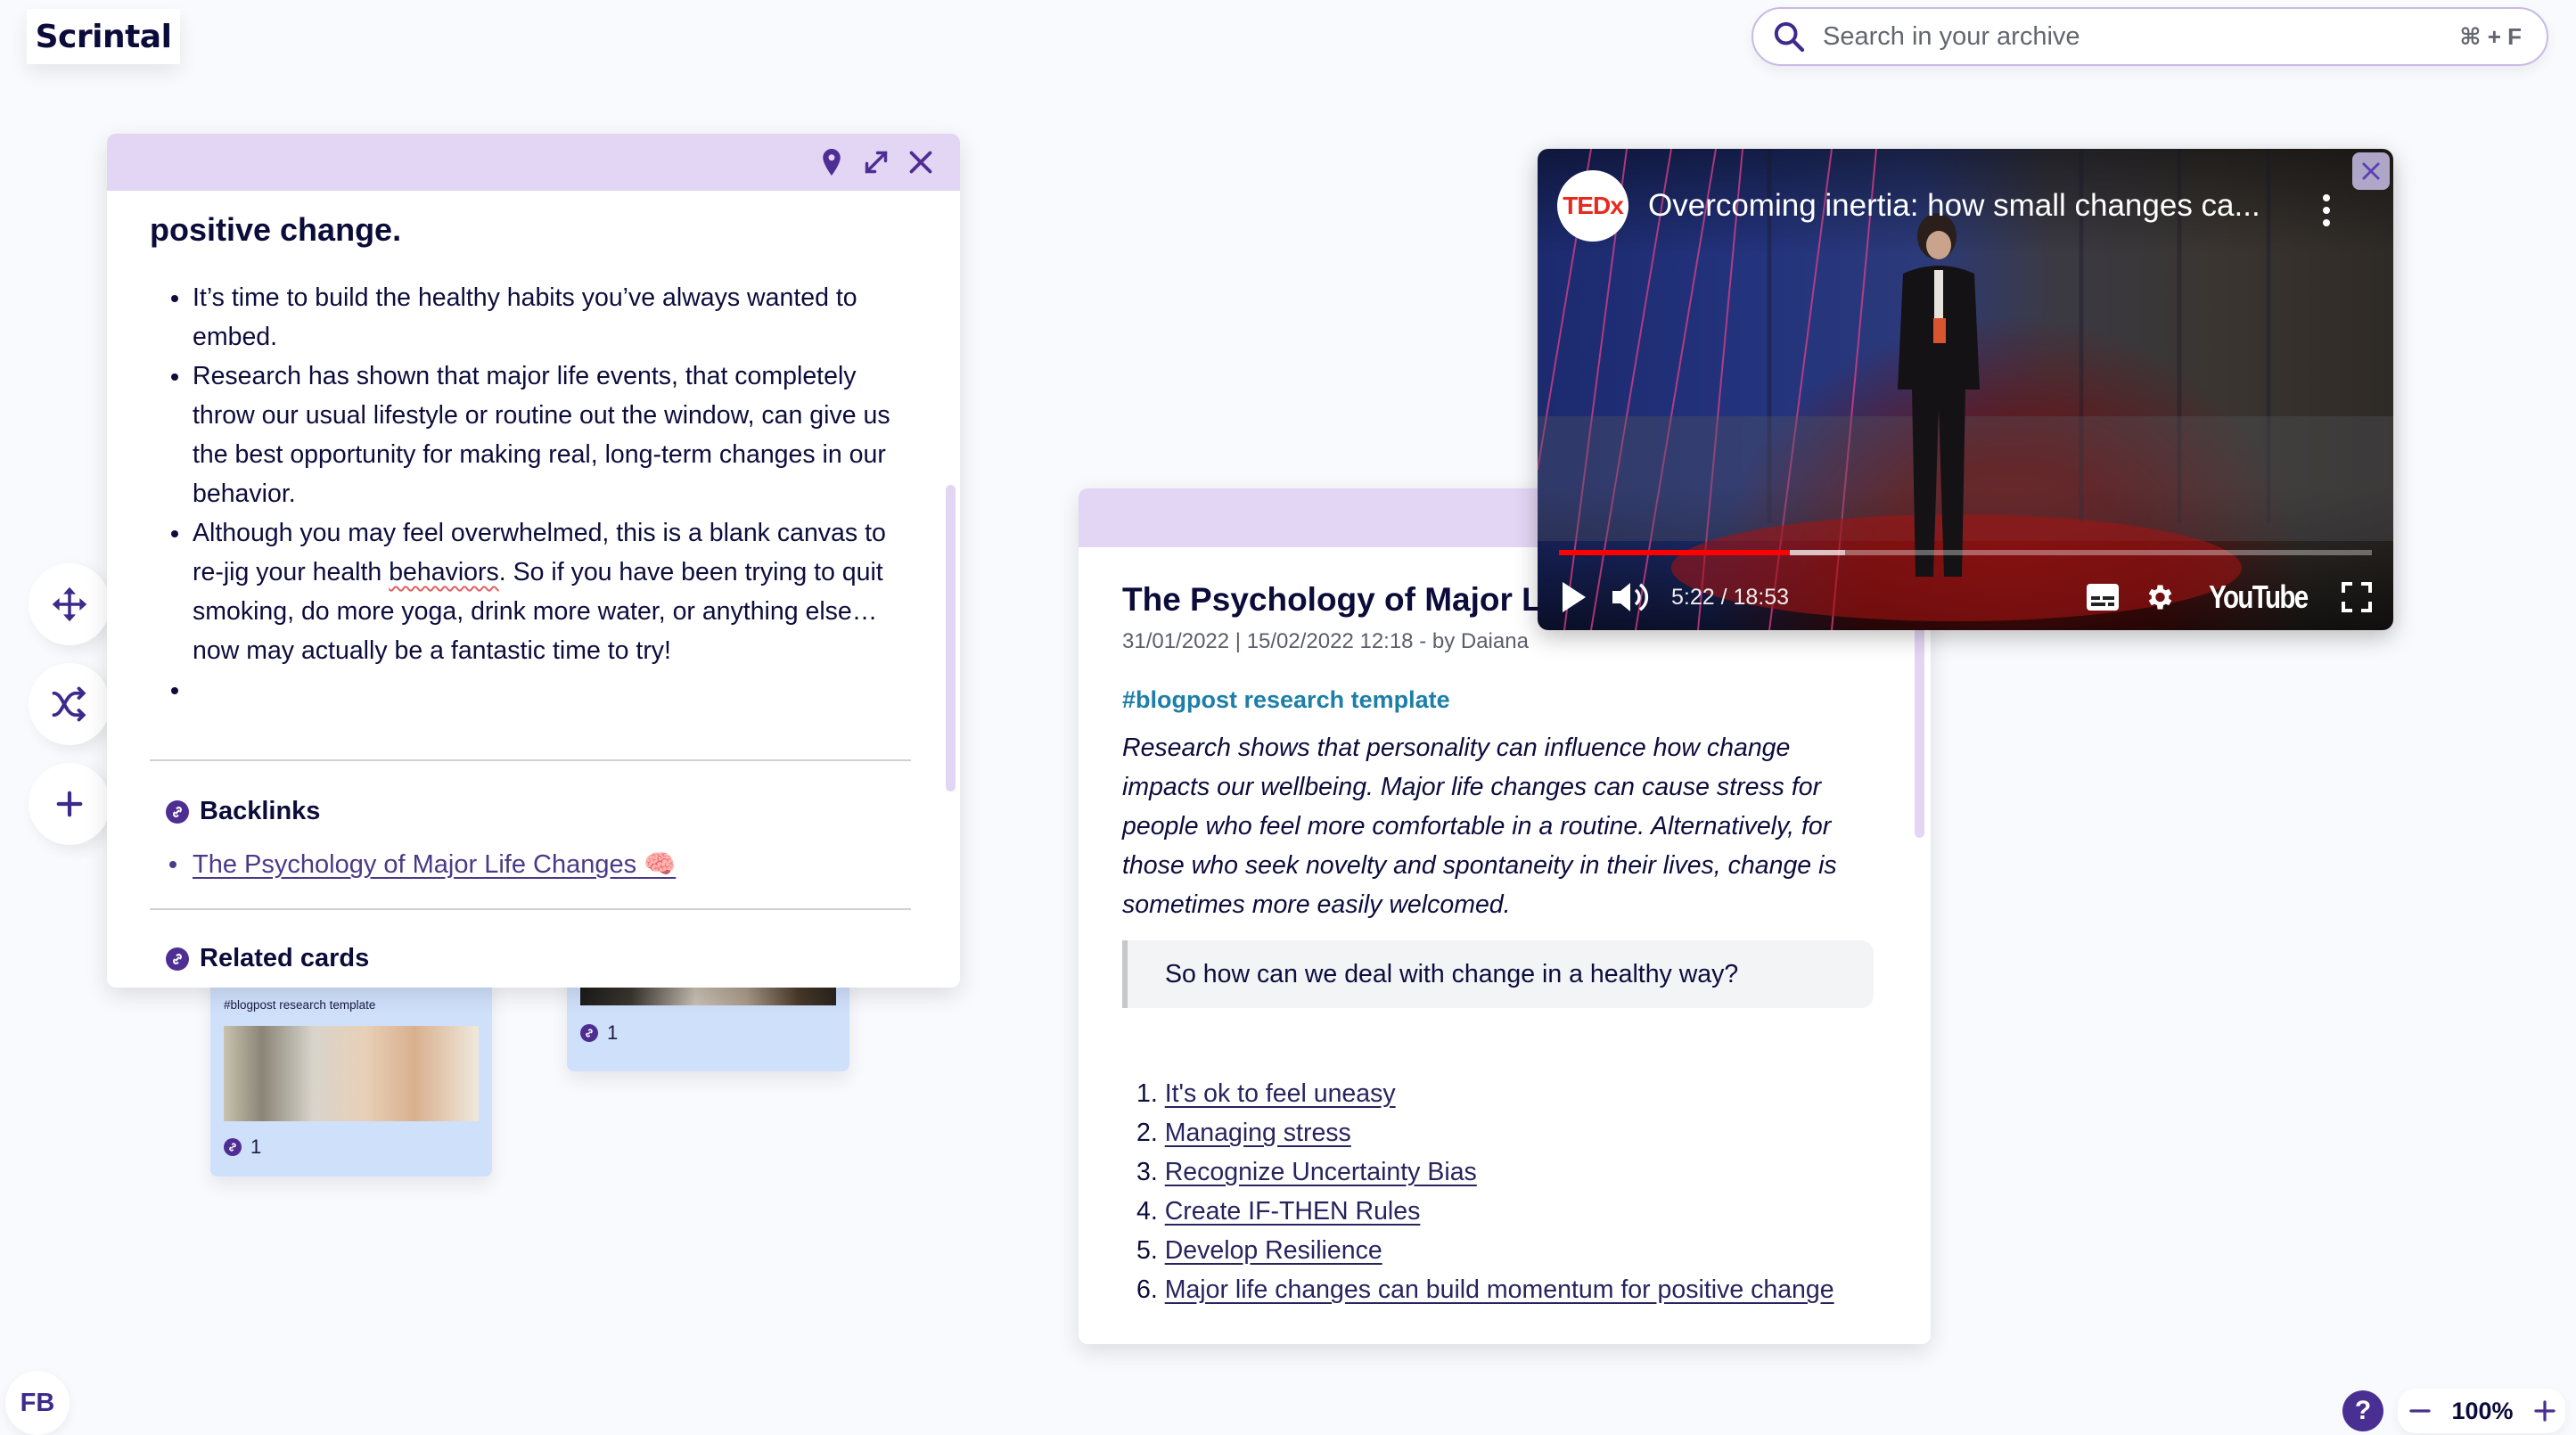 The height and width of the screenshot is (1435, 2576). Describe the element at coordinates (1731, 597) in the screenshot. I see `video-time: 5:22 / 18:53` at that location.